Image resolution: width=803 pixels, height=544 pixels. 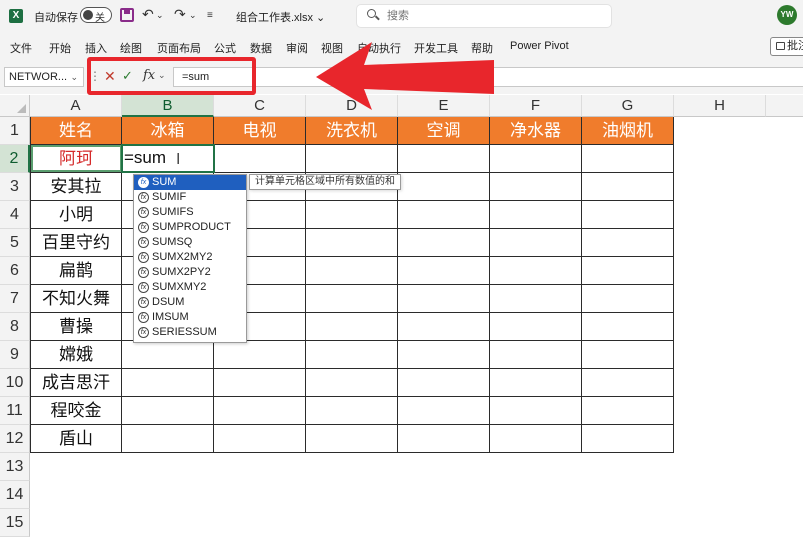 I want to click on autocomplete-item: fx SUMX2PY2, so click(x=190, y=272).